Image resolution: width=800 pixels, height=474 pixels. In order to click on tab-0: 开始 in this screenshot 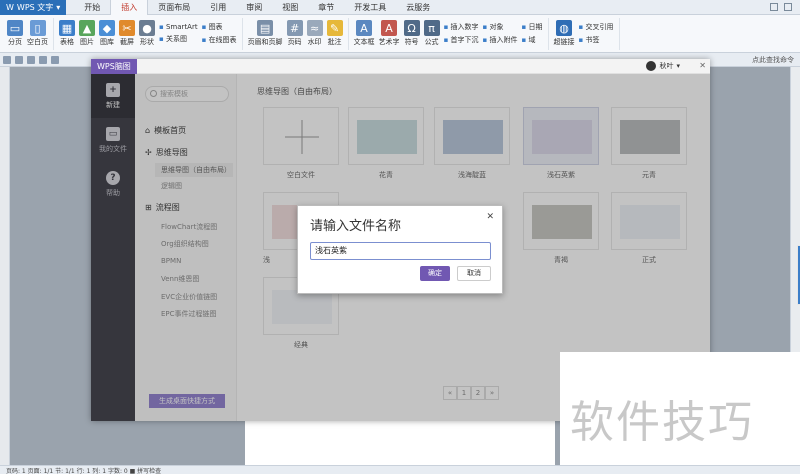, I will do `click(92, 7)`.